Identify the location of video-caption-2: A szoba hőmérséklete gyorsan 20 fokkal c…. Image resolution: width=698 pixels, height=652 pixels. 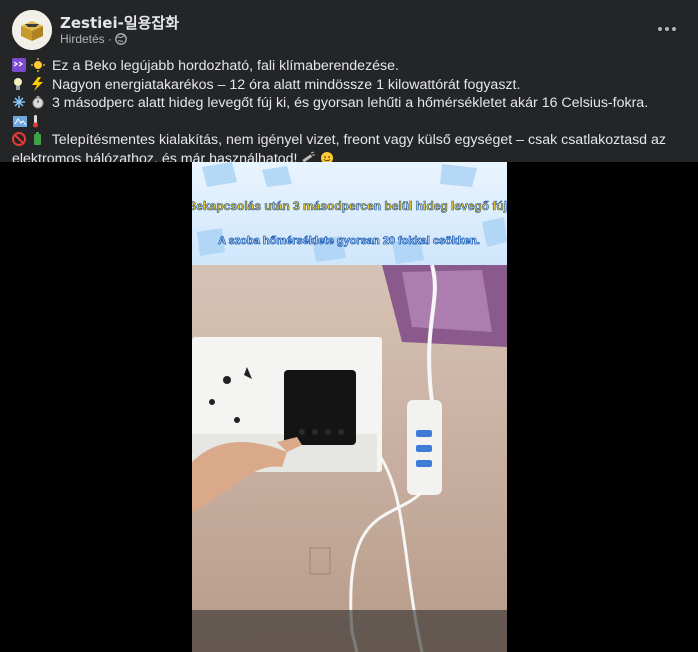
(349, 241).